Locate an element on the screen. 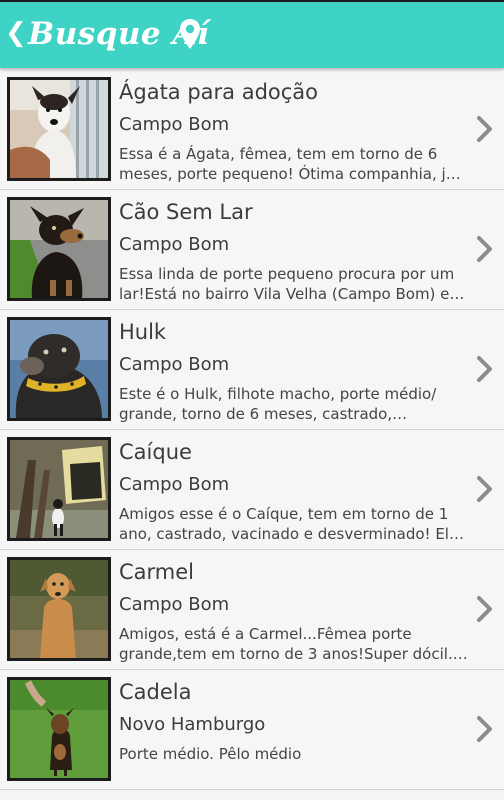 This screenshot has width=504, height=800. pet-name: Hulk is located at coordinates (143, 332).